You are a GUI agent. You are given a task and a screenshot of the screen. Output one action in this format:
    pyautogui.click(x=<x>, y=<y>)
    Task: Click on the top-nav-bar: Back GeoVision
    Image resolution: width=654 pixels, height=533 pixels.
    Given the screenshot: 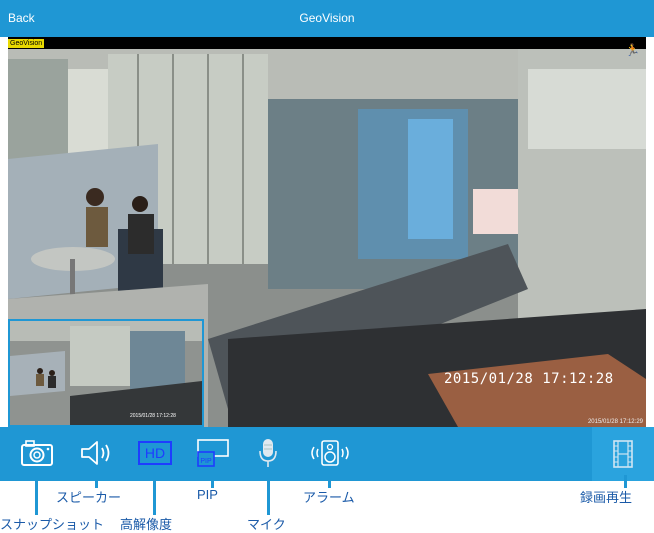 What is the action you would take?
    pyautogui.click(x=327, y=18)
    